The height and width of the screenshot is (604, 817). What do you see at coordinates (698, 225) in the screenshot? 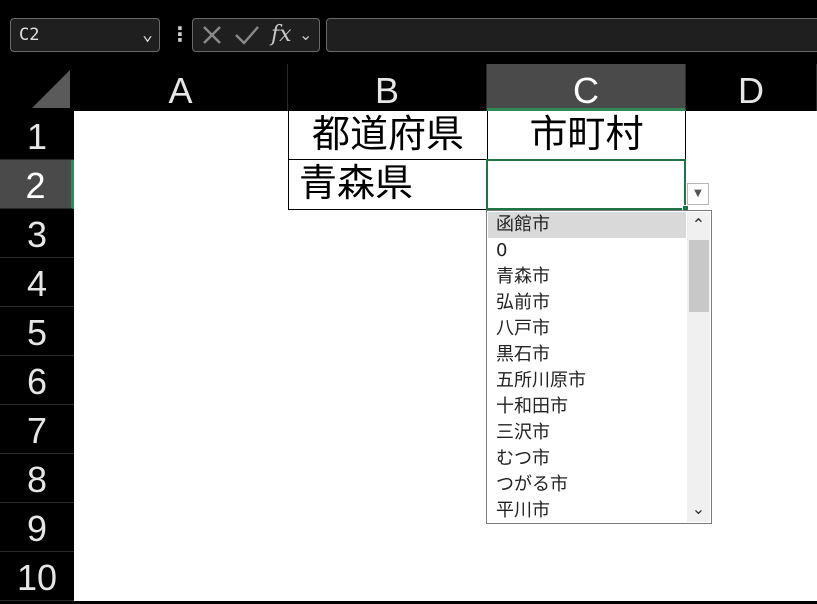
I see `chevron-up-icon: ⌃` at bounding box center [698, 225].